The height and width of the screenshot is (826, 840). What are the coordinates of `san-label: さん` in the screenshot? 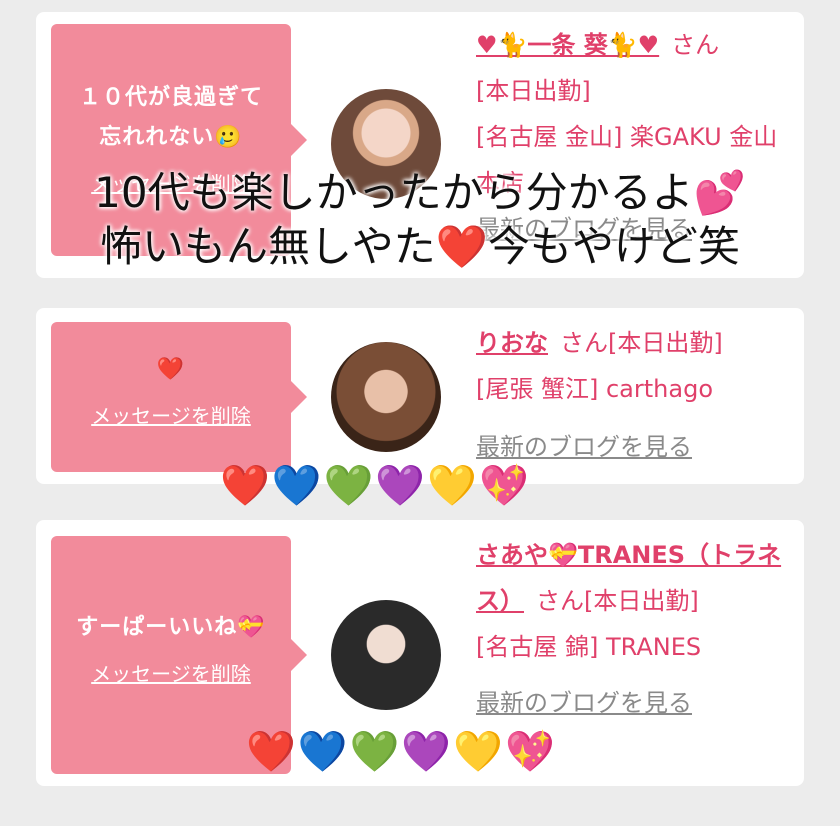 It's located at (695, 45).